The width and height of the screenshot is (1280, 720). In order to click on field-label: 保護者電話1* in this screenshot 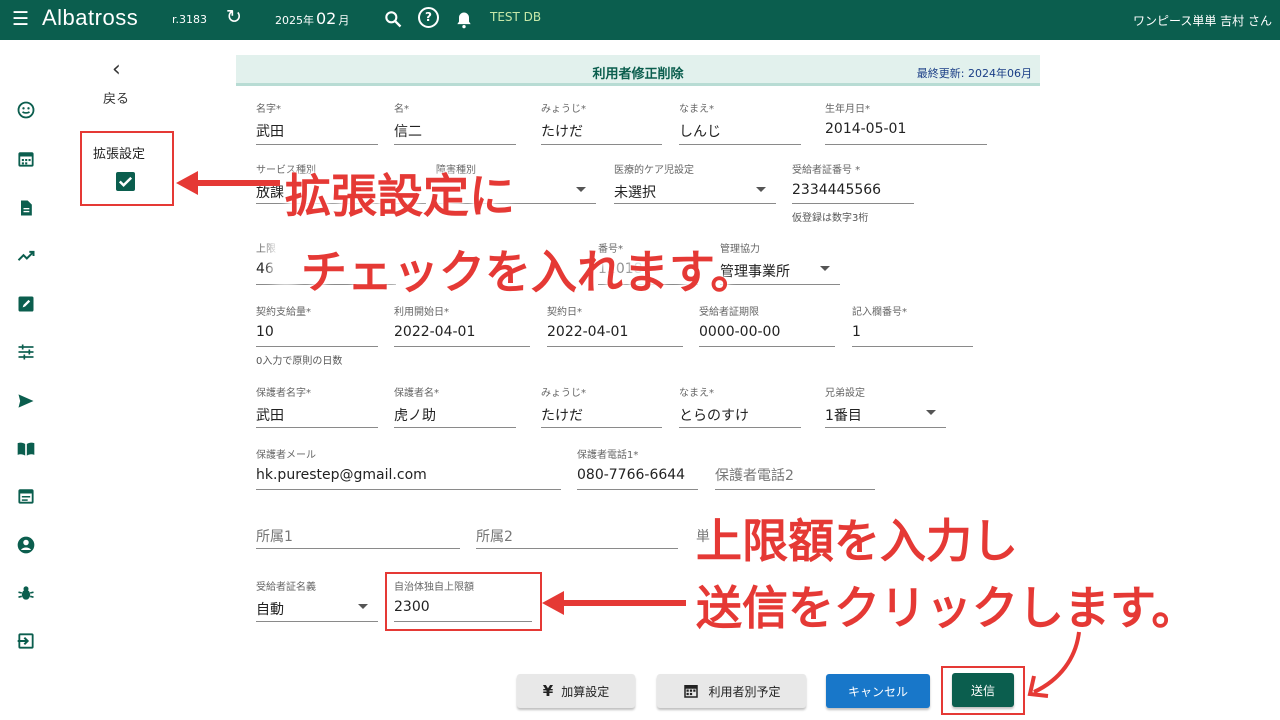, I will do `click(608, 455)`.